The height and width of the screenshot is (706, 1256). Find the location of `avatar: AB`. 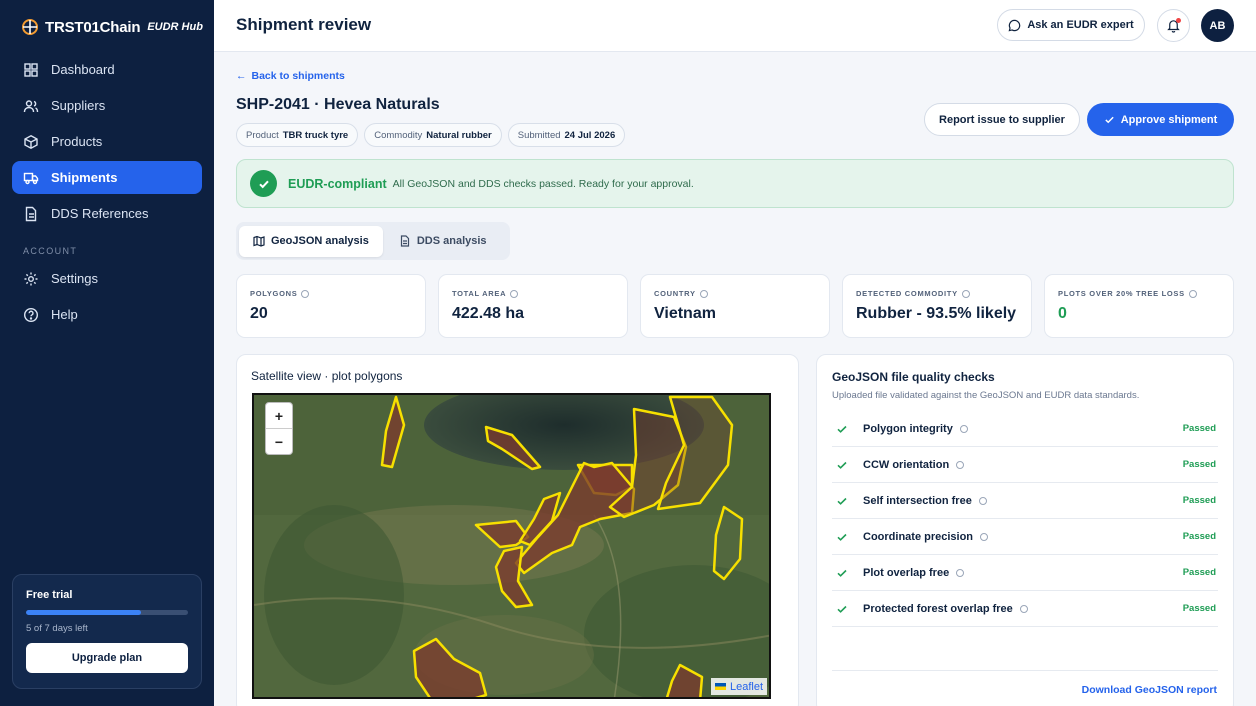

avatar: AB is located at coordinates (1217, 25).